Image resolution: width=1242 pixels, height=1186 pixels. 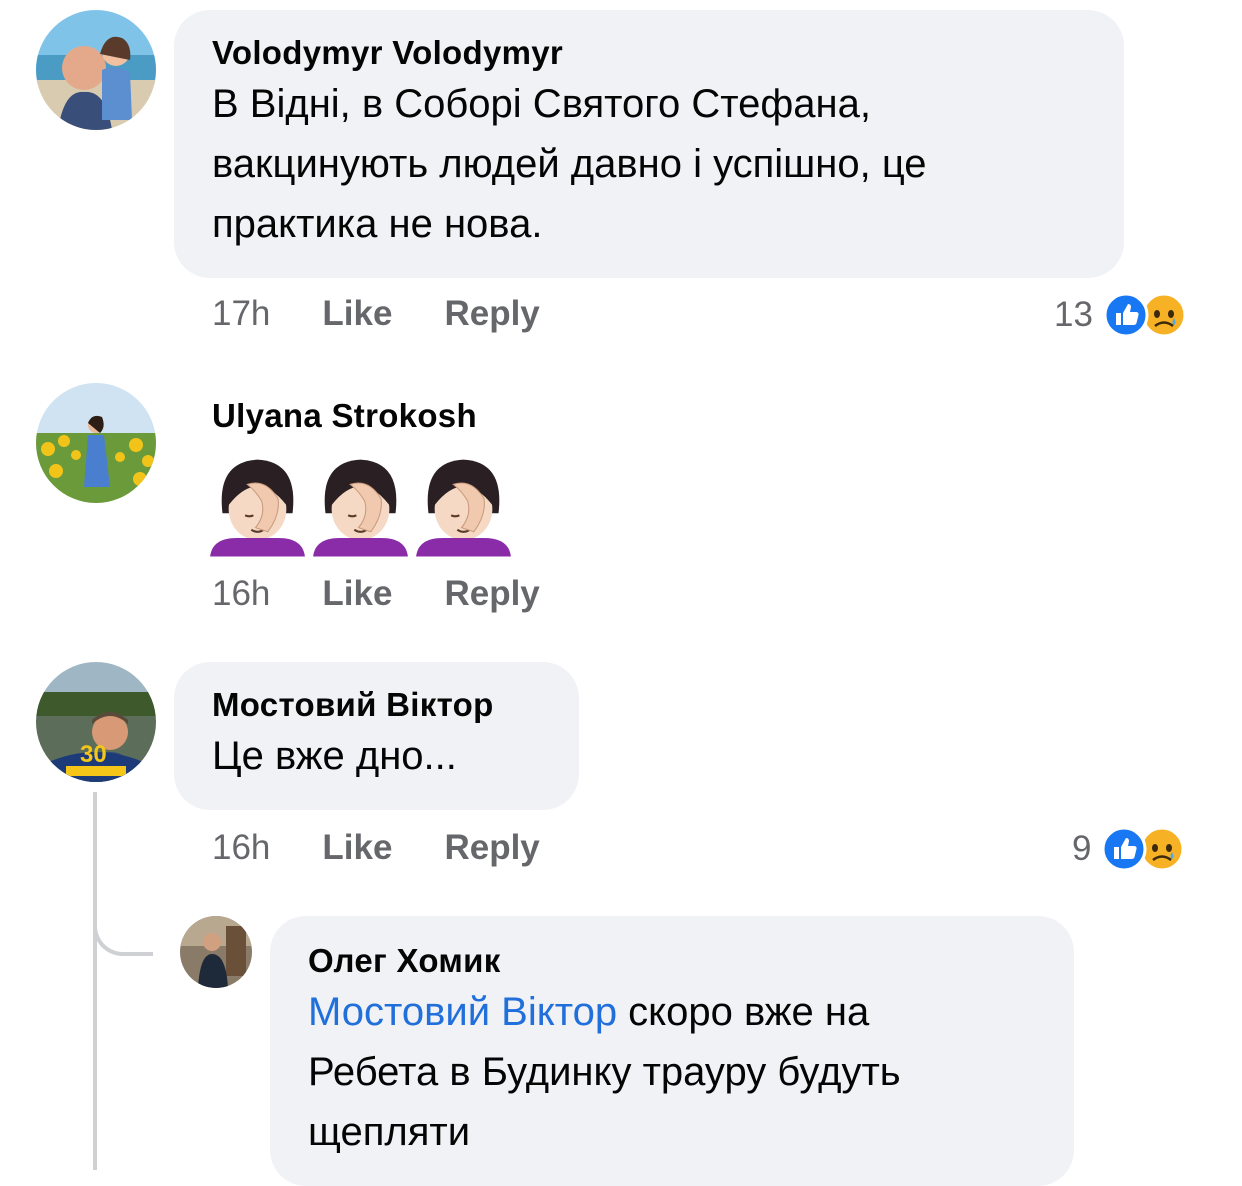 What do you see at coordinates (389, 1132) in the screenshot?
I see `reply-text-line: щепляти` at bounding box center [389, 1132].